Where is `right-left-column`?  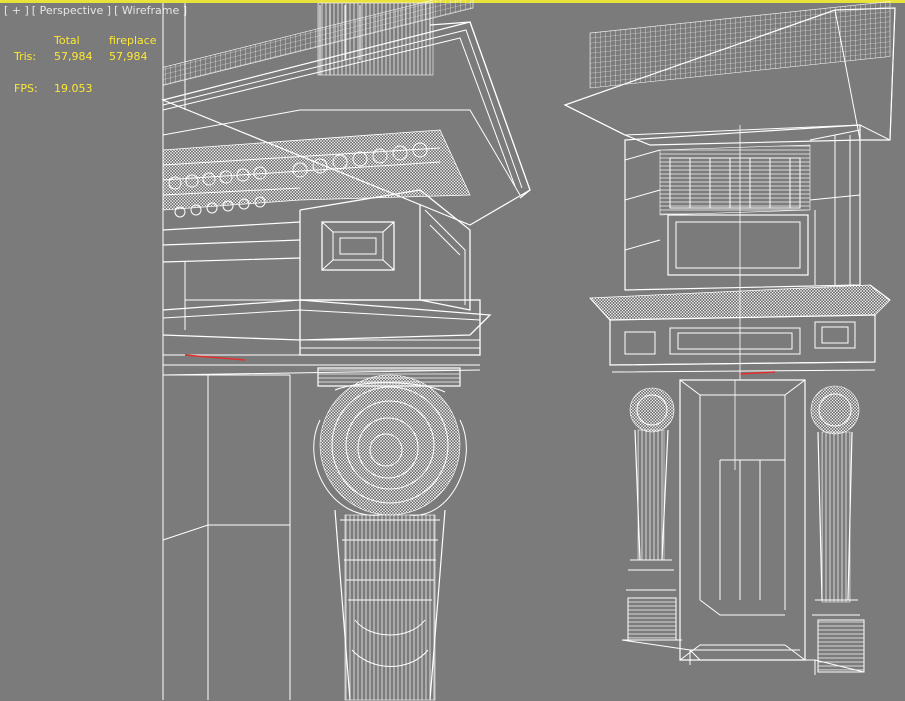
right-left-column is located at coordinates (652, 514).